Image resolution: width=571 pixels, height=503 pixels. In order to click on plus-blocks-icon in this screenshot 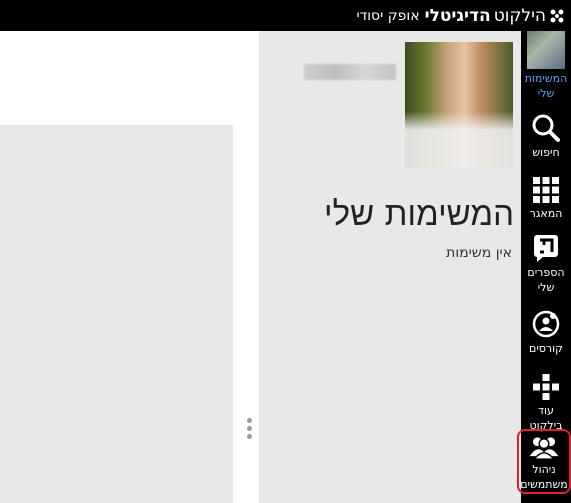, I will do `click(546, 387)`.